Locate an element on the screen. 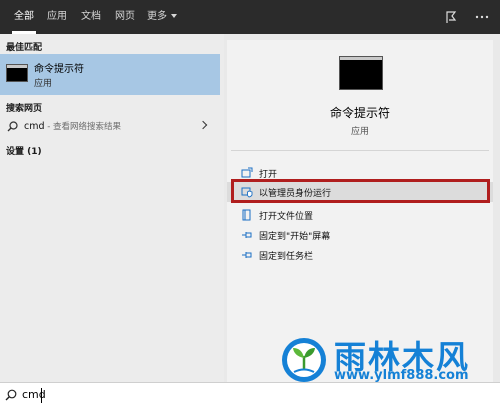  best-match-subtitle: 应用 is located at coordinates (43, 84).